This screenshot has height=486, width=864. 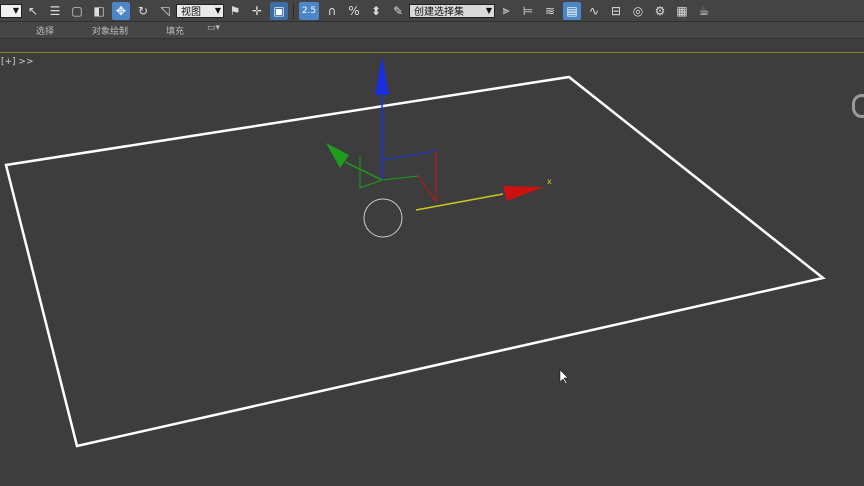 What do you see at coordinates (564, 377) in the screenshot?
I see `mouse-cursor-icon` at bounding box center [564, 377].